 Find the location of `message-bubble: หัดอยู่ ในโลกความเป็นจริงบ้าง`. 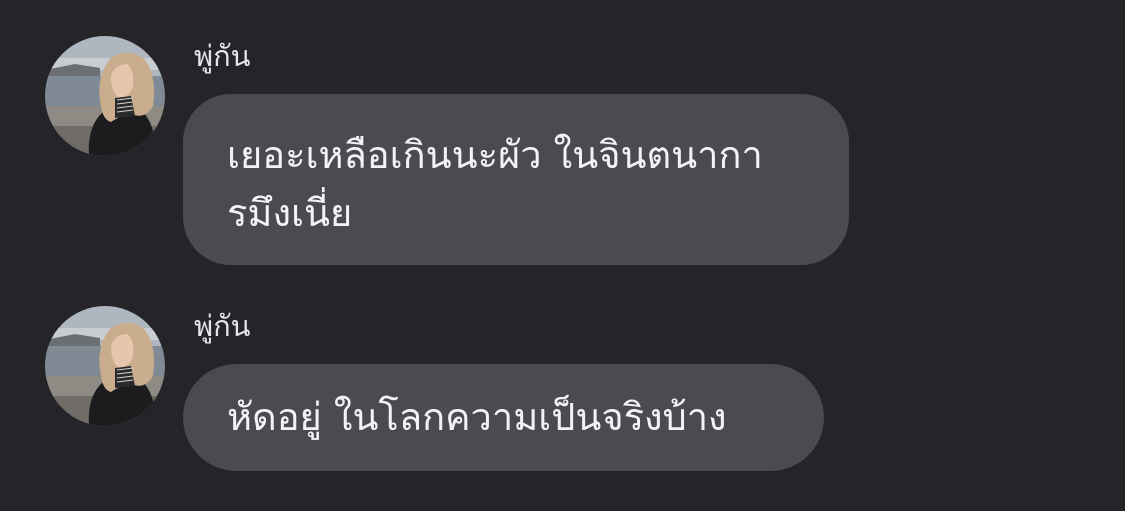

message-bubble: หัดอยู่ ในโลกความเป็นจริงบ้าง is located at coordinates (503, 417).